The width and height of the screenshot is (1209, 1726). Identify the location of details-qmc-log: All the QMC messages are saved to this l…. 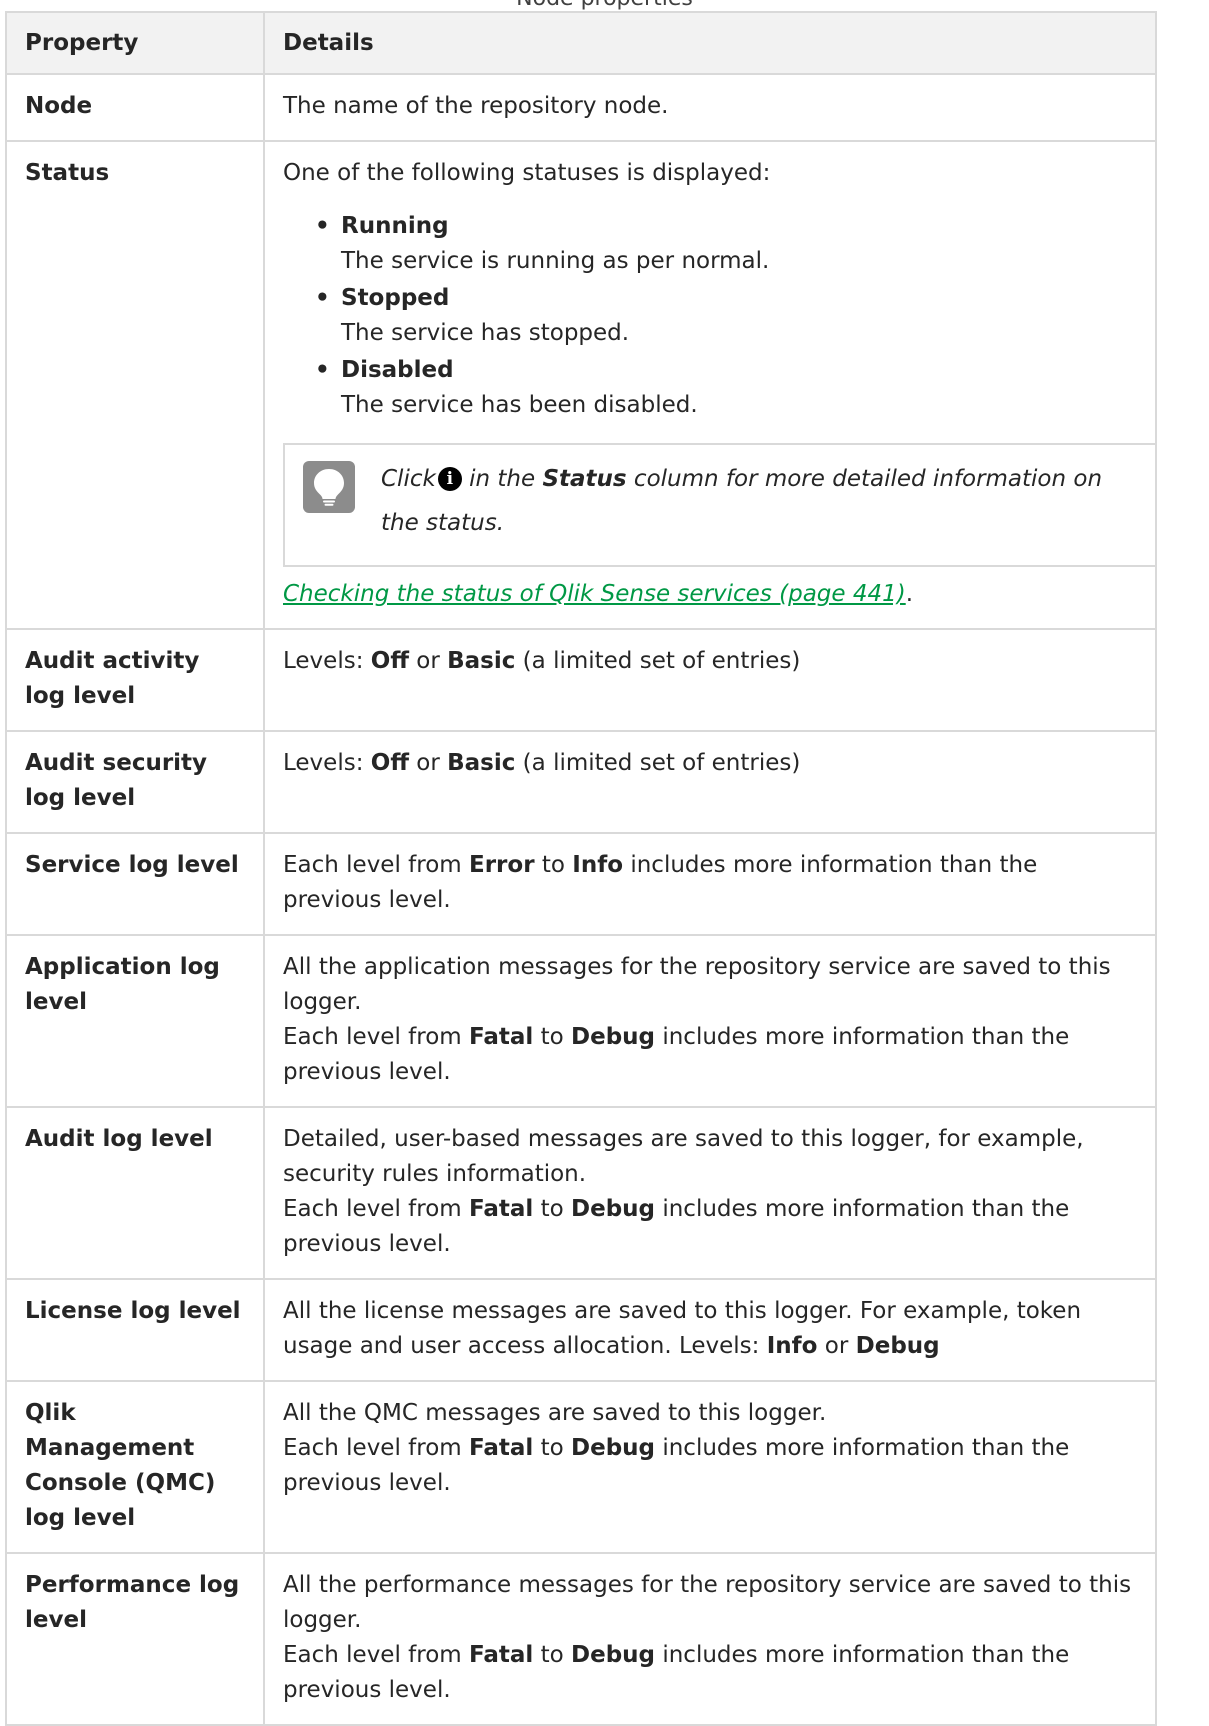
(710, 1467).